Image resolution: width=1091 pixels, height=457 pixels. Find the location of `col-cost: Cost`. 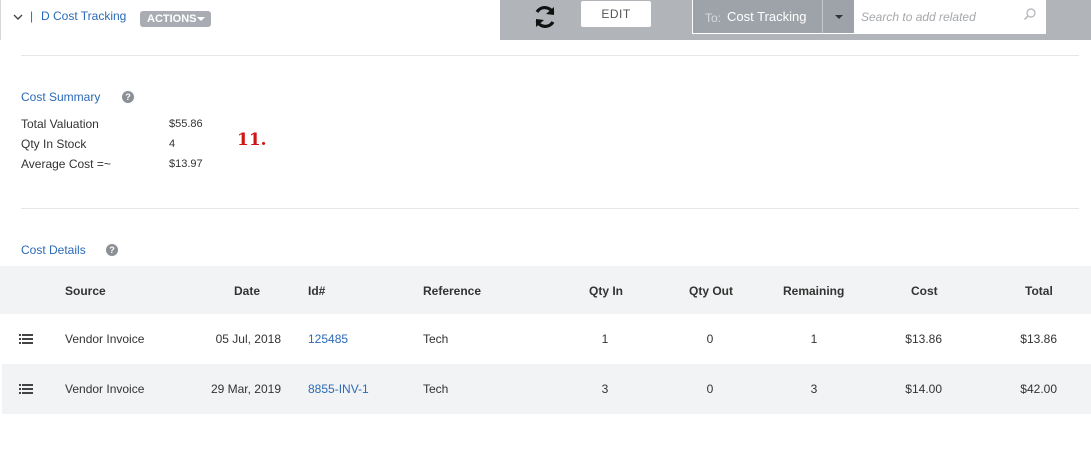

col-cost: Cost is located at coordinates (924, 291).